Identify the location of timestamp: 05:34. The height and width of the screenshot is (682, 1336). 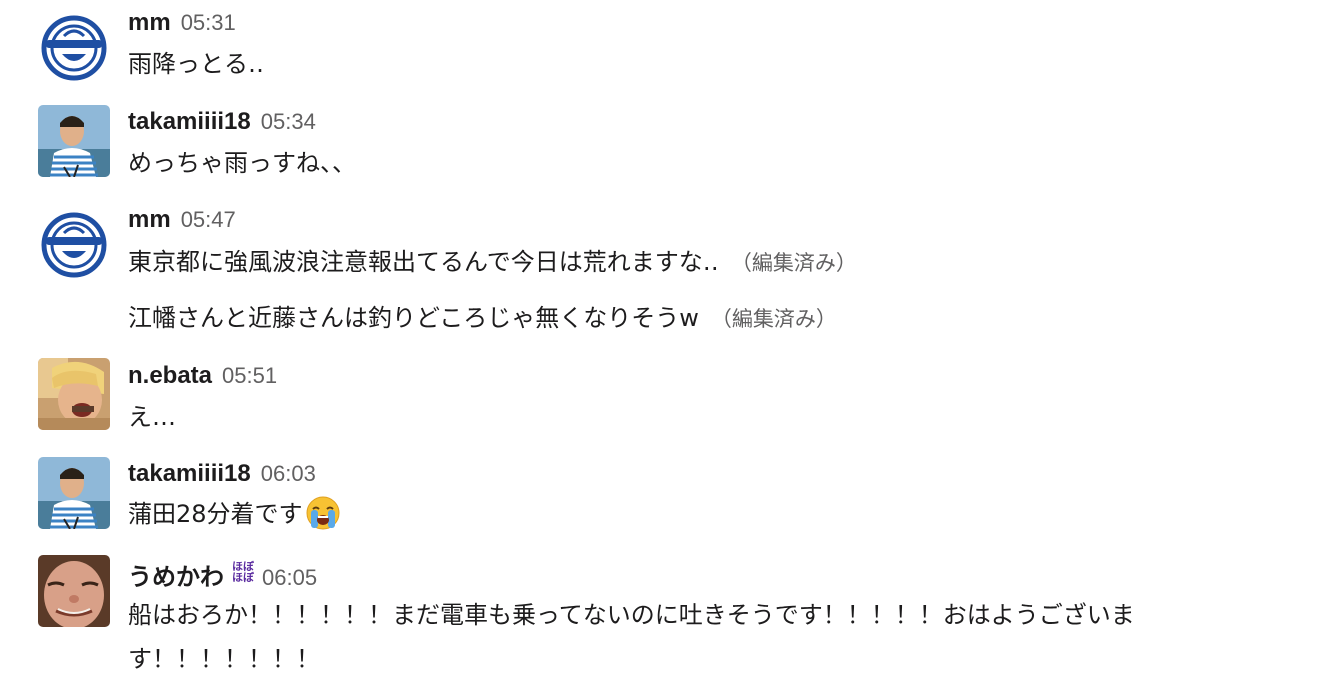
(288, 122).